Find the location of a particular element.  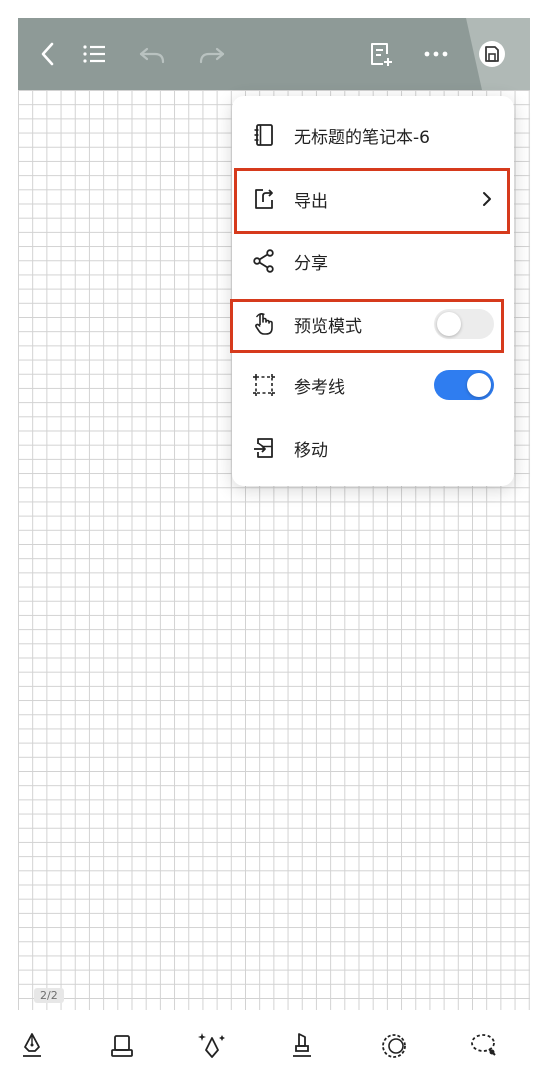

eraser-icon is located at coordinates (122, 1046).